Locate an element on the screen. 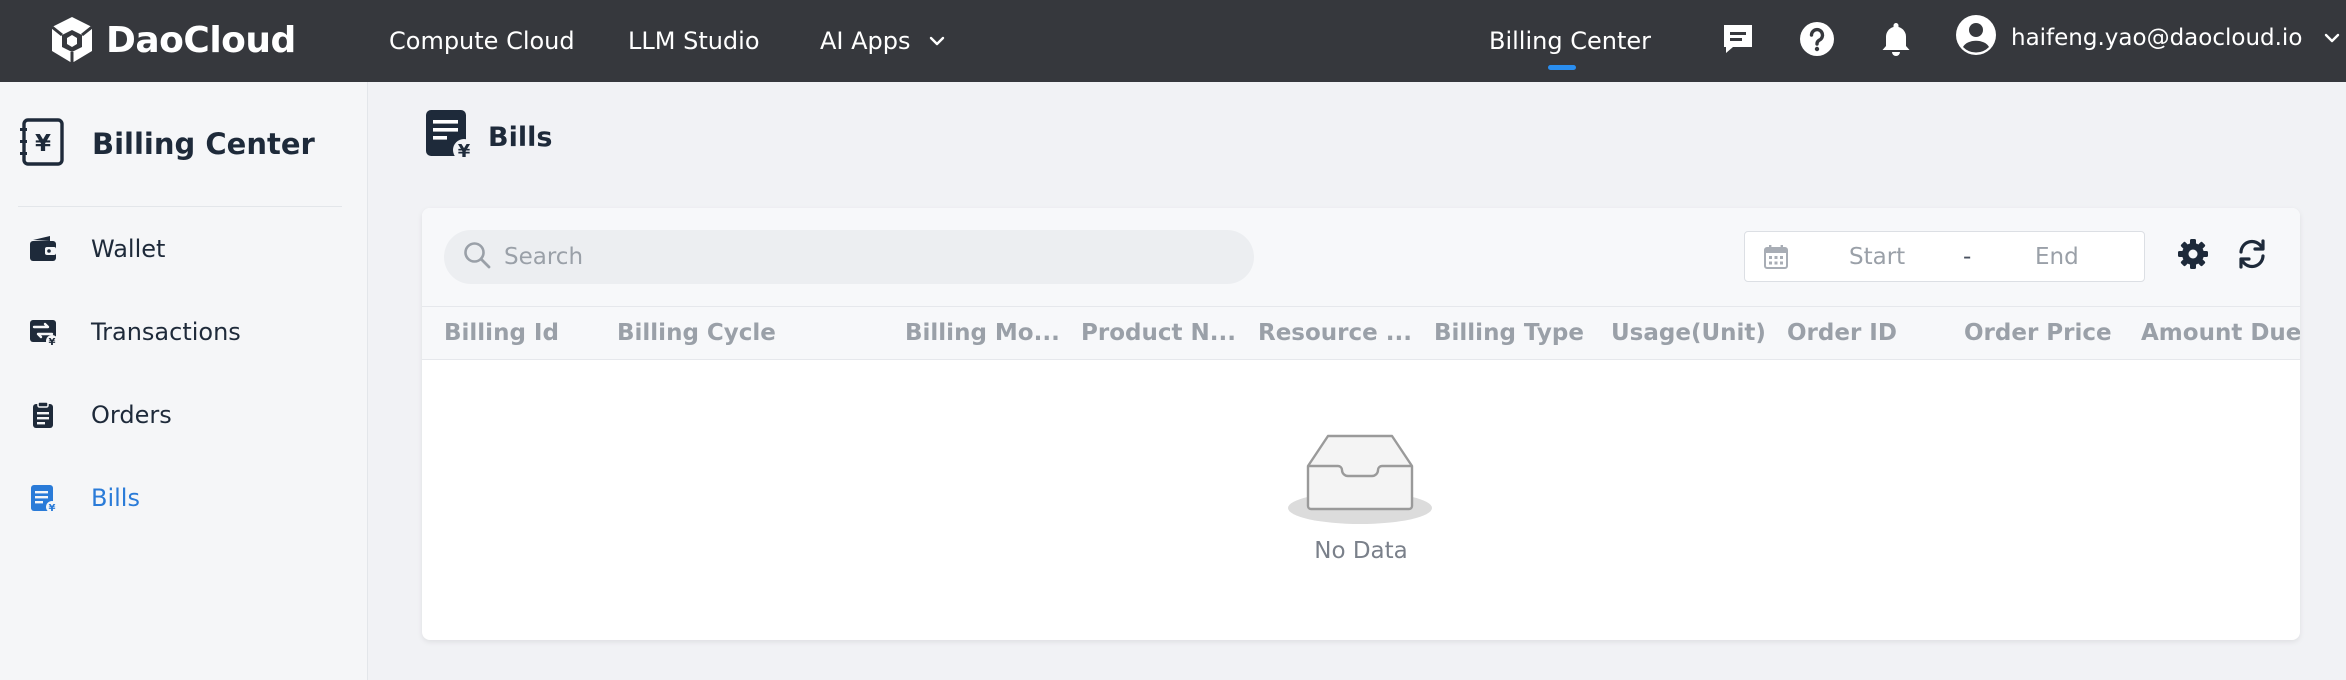  refresh-button is located at coordinates (2252, 256).